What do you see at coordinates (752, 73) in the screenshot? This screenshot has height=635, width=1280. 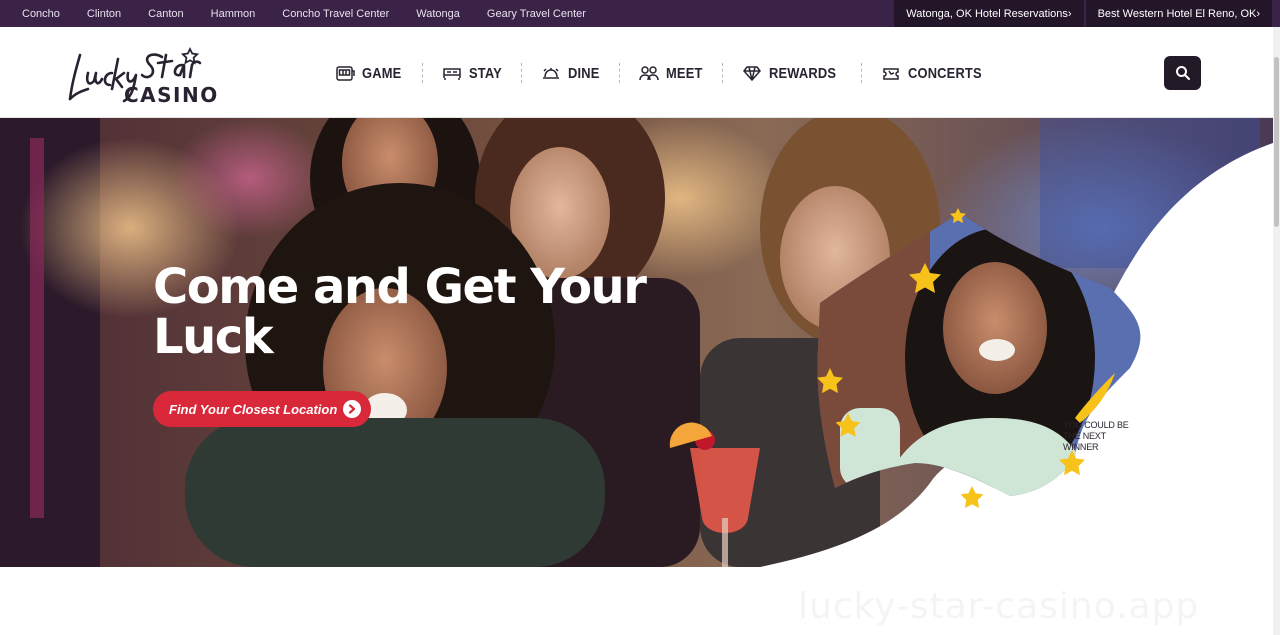 I see `diamond-icon` at bounding box center [752, 73].